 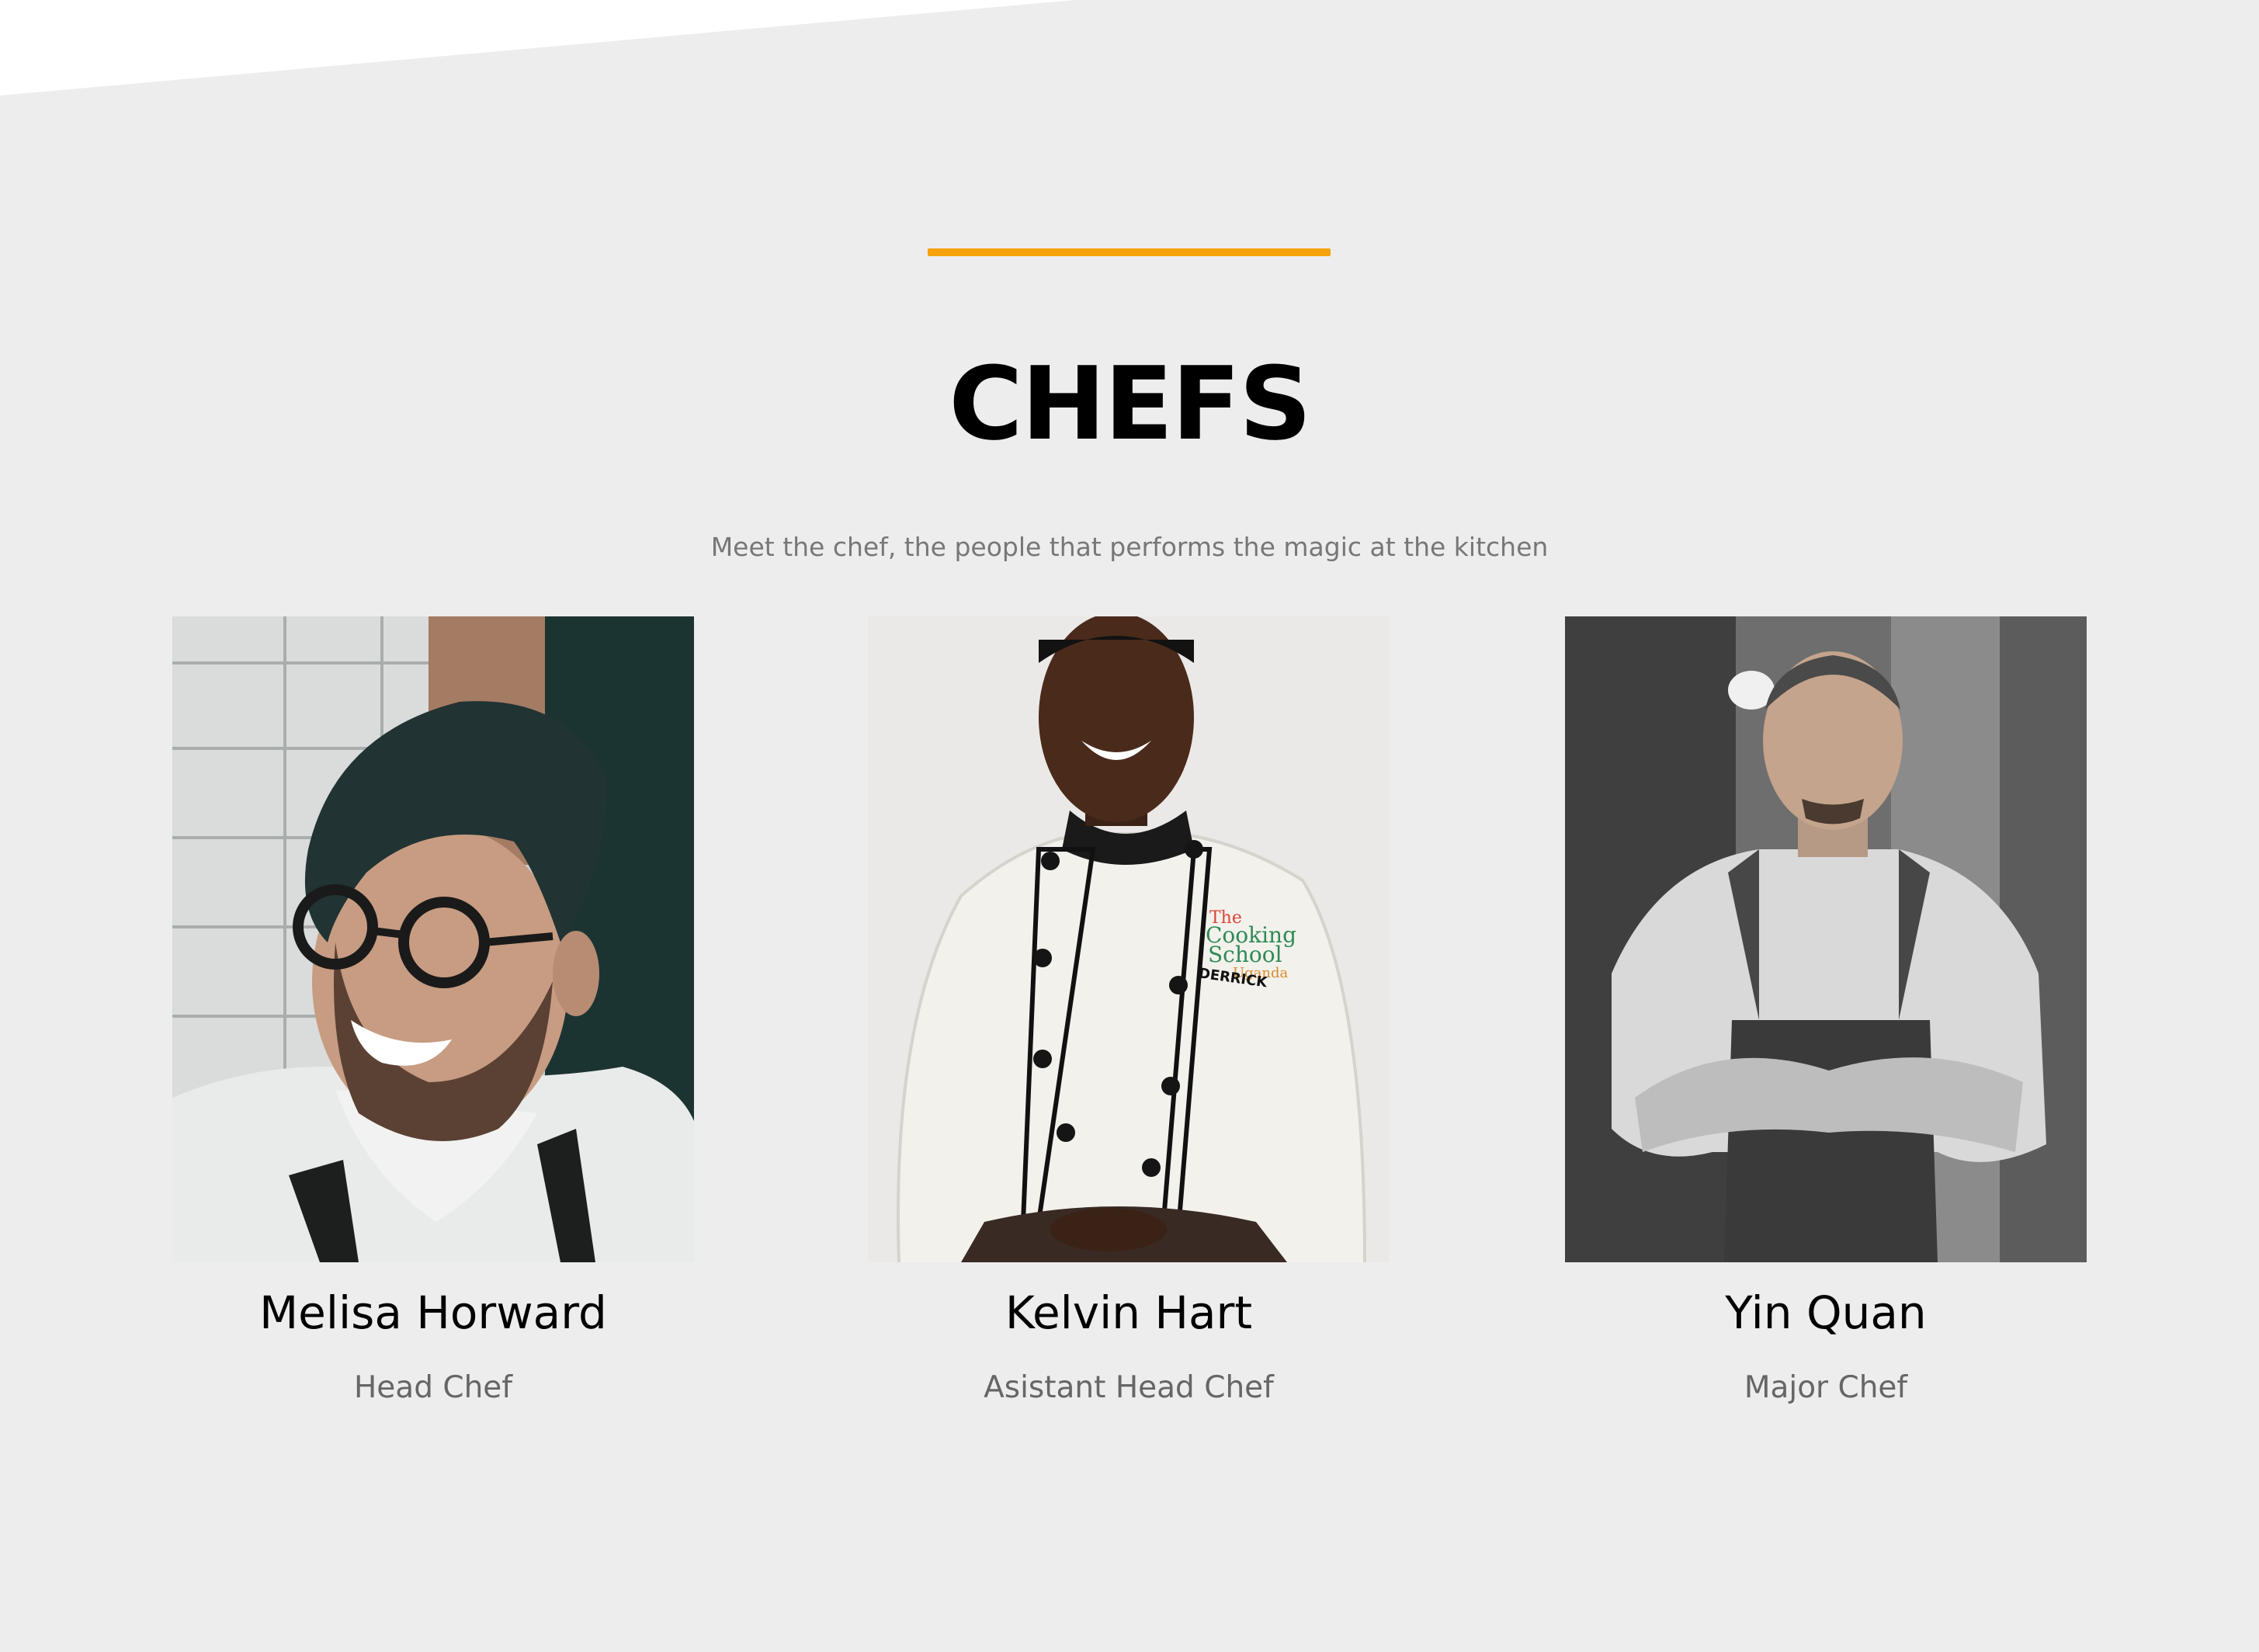 I want to click on chef-photo-melisa-horward, so click(x=433, y=939).